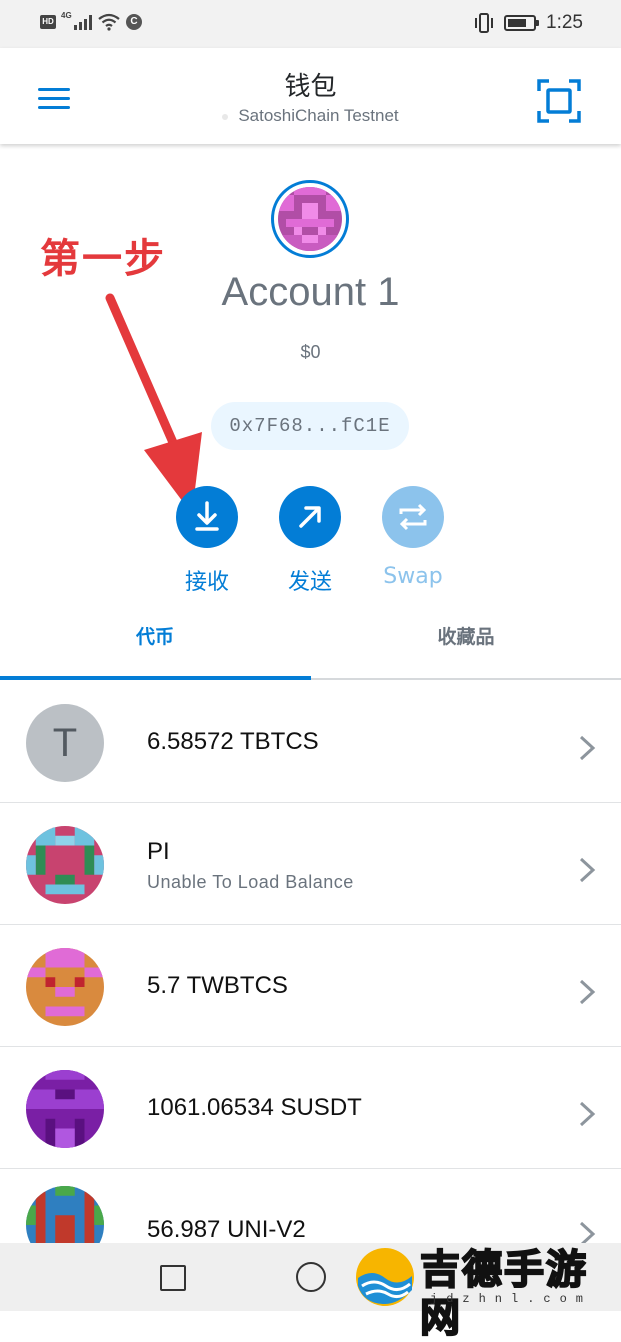 Image resolution: width=621 pixels, height=1342 pixels. What do you see at coordinates (250, 882) in the screenshot?
I see `token-balance-error: Unable To Load Balance` at bounding box center [250, 882].